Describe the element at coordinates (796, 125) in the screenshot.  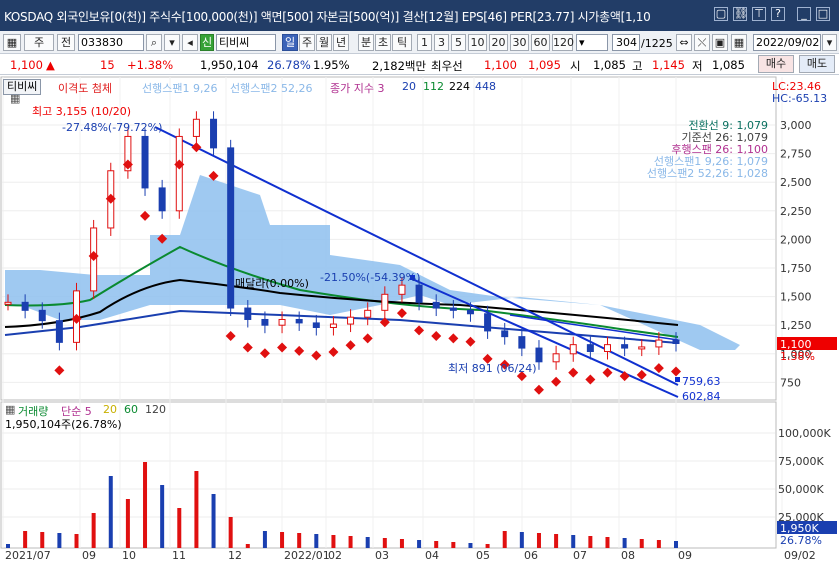
I see `price-tick: 3,000` at that location.